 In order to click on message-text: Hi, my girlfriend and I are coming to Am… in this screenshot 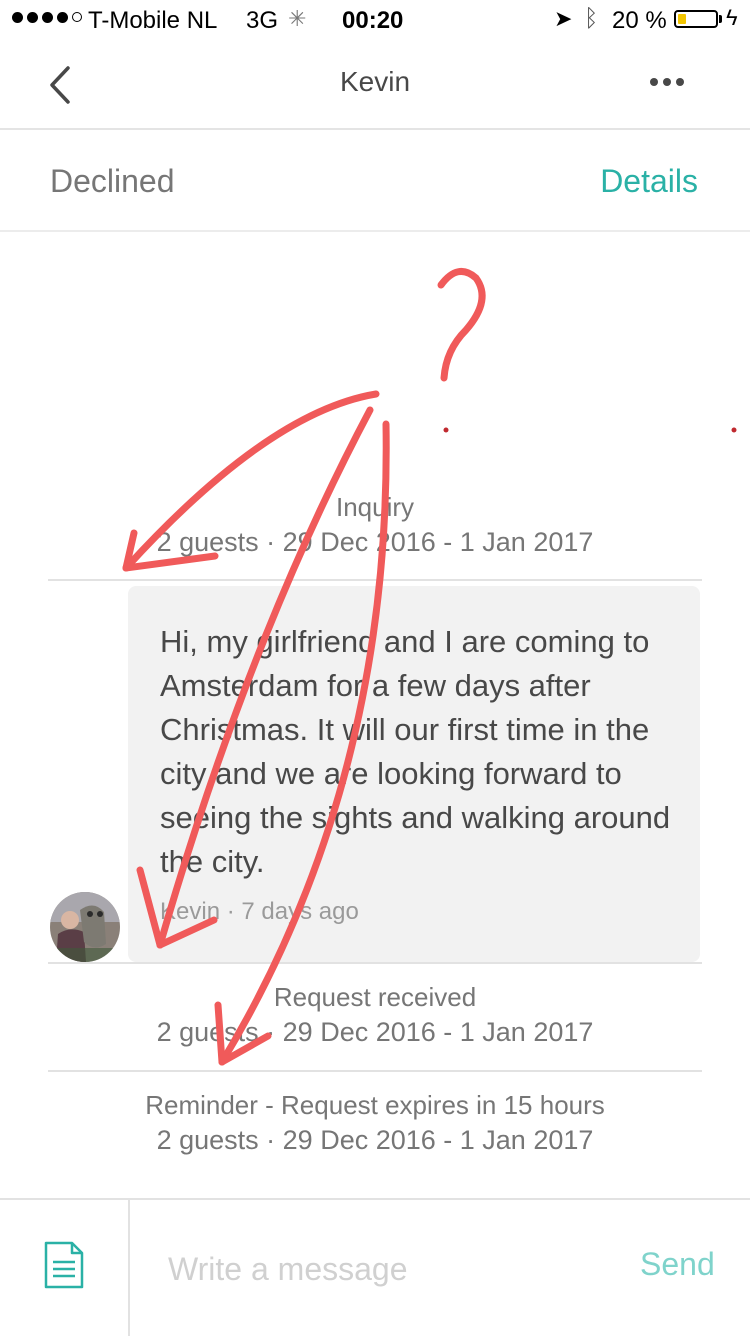, I will do `click(415, 751)`.